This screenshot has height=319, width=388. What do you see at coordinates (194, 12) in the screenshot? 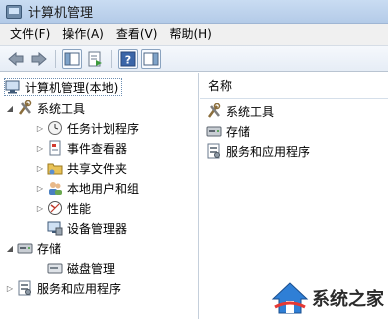
I see `title-bar: 计算机管理` at bounding box center [194, 12].